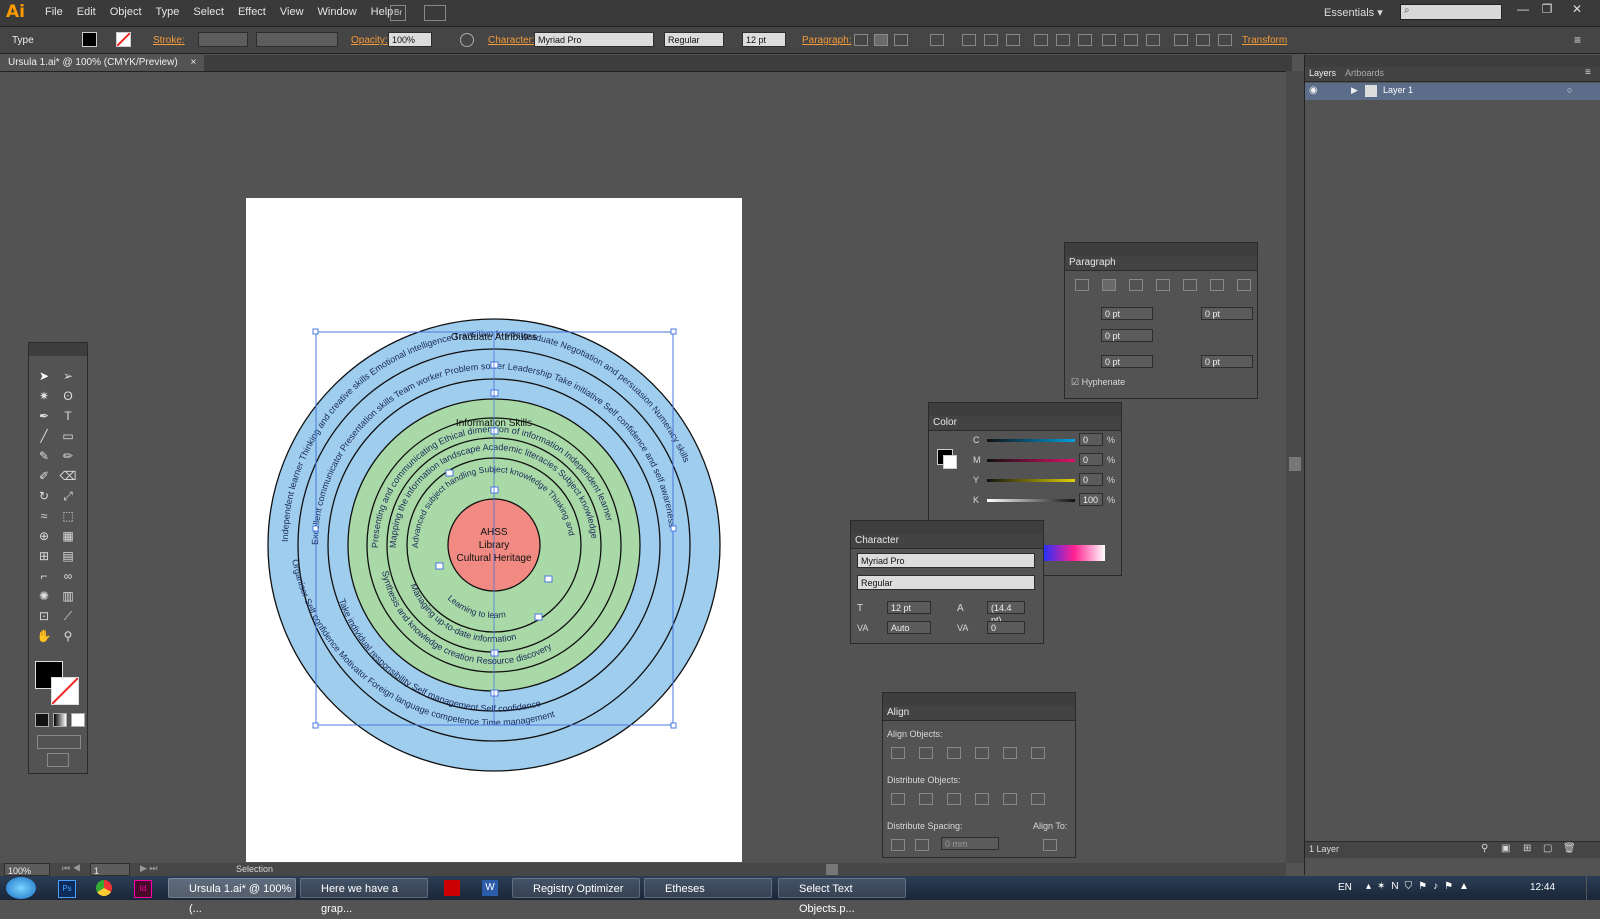 Image resolution: width=1600 pixels, height=919 pixels. I want to click on line-tool-icon: ╱, so click(44, 436).